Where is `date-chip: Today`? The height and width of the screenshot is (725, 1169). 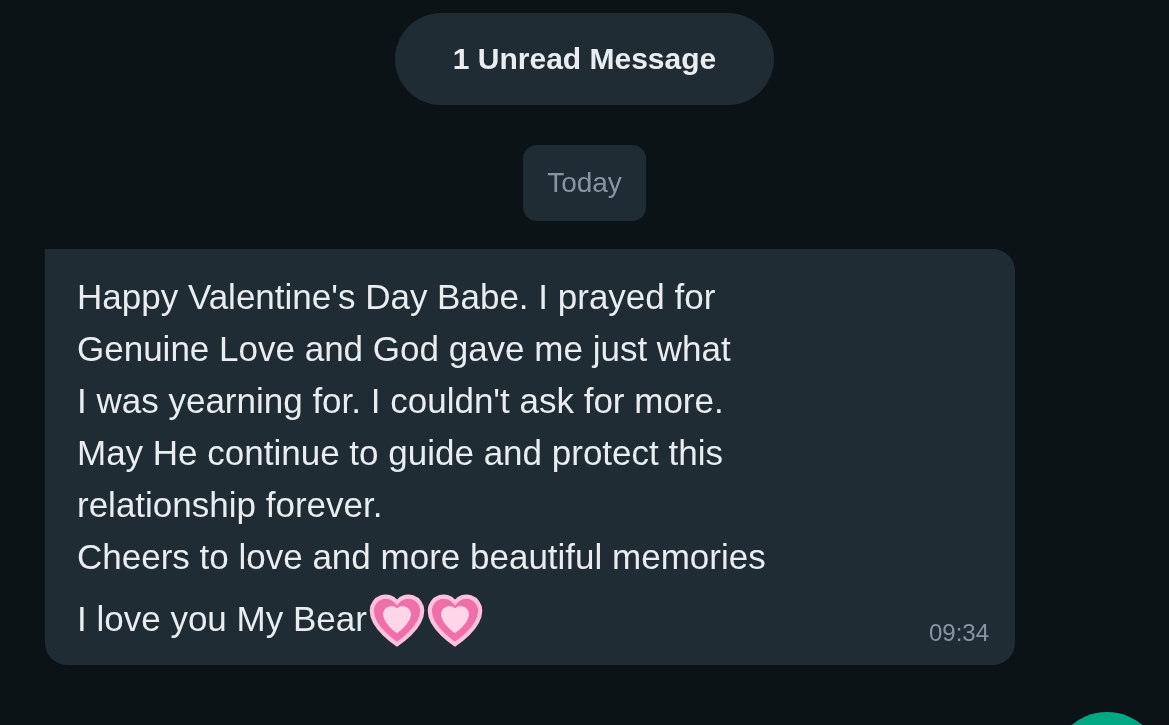
date-chip: Today is located at coordinates (584, 183).